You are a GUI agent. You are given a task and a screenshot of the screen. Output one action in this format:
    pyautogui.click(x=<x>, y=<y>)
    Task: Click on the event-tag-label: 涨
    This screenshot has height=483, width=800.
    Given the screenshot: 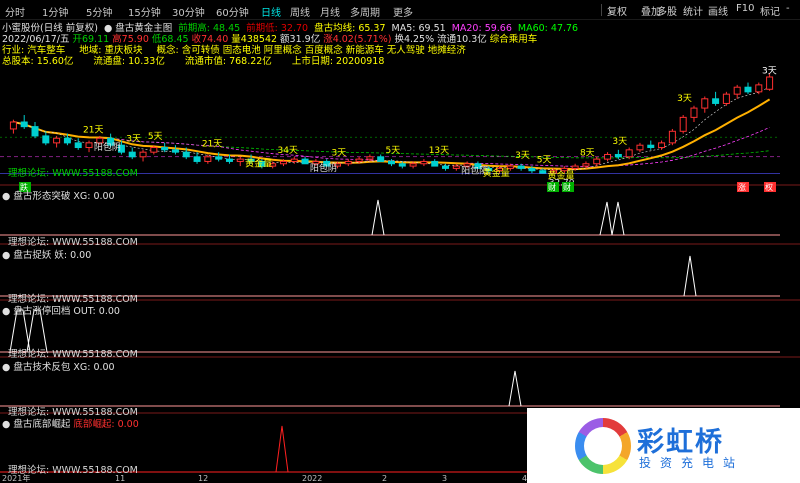 What is the action you would take?
    pyautogui.click(x=742, y=187)
    